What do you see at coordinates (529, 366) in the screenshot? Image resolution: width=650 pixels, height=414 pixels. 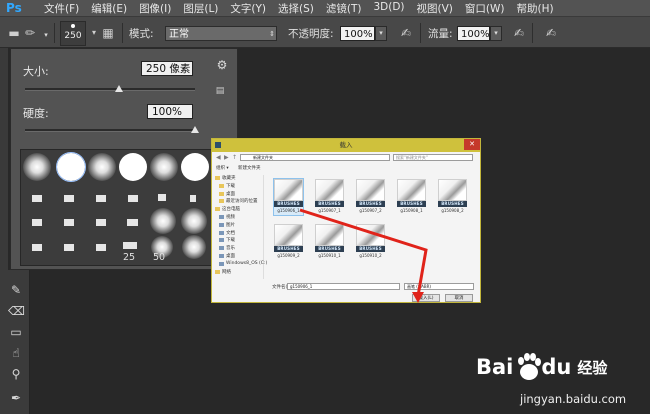 I see `paw-icon` at bounding box center [529, 366].